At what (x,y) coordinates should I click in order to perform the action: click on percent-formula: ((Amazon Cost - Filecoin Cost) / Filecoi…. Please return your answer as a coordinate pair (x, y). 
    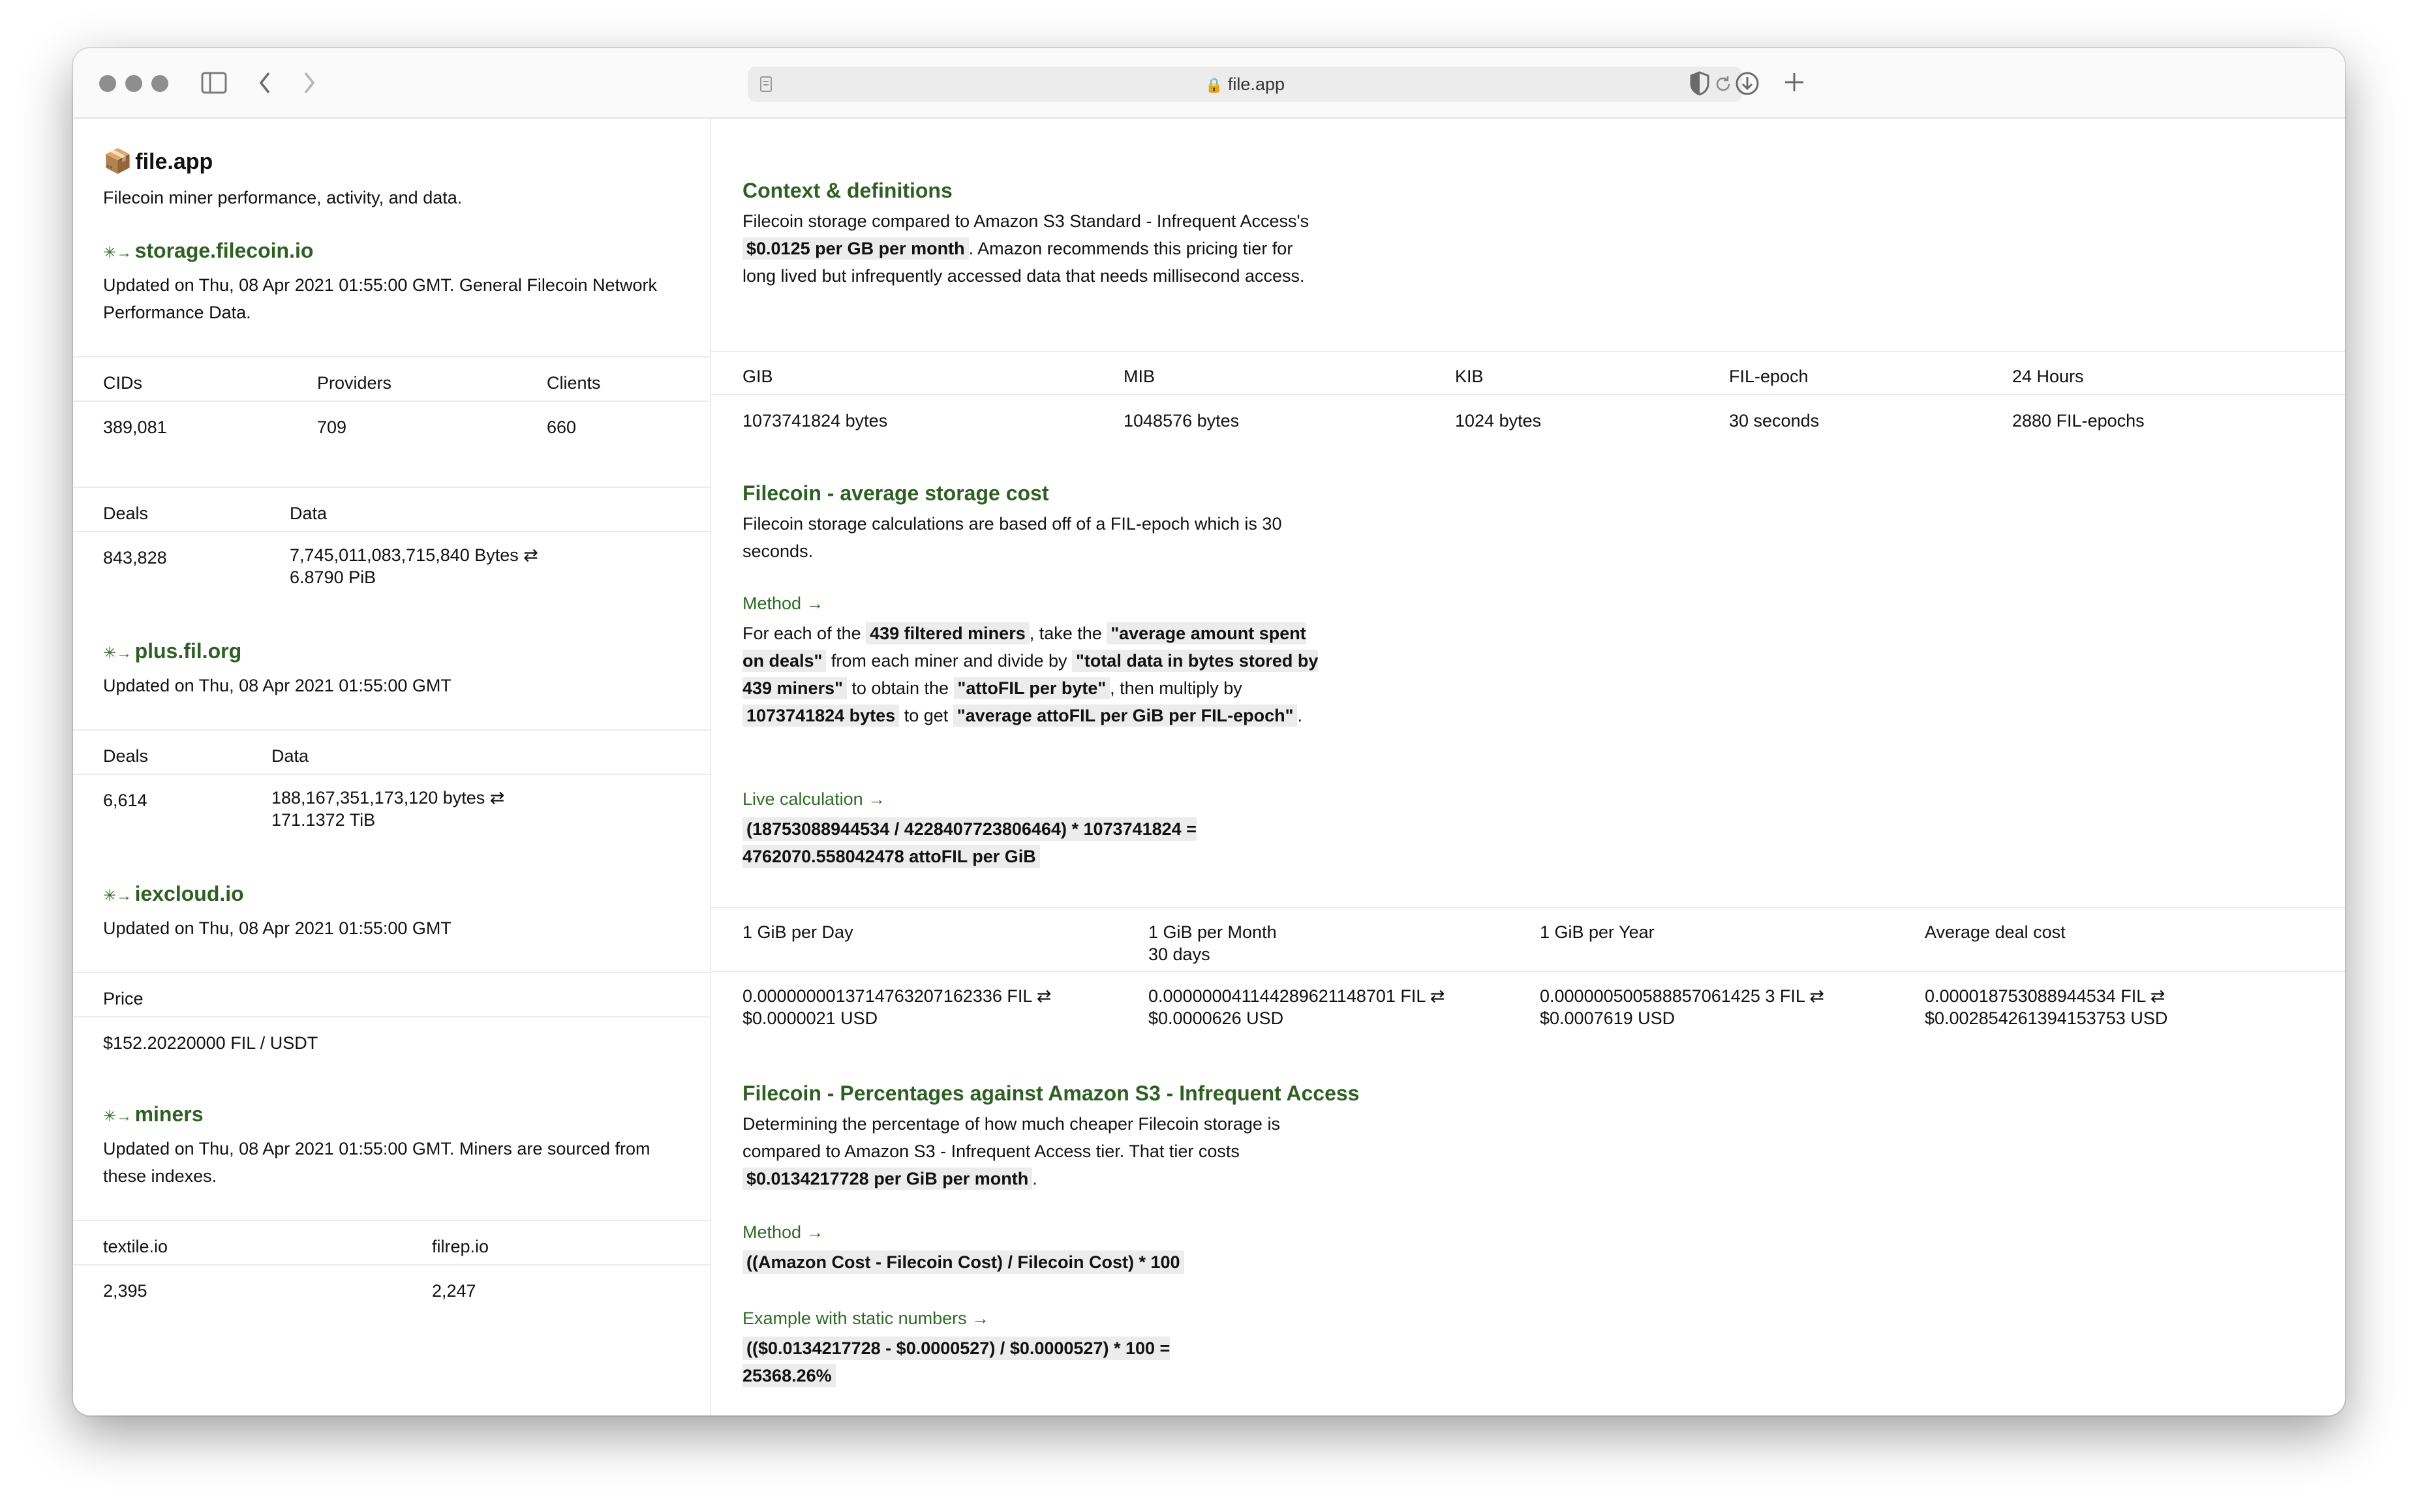
    Looking at the image, I should click on (963, 1262).